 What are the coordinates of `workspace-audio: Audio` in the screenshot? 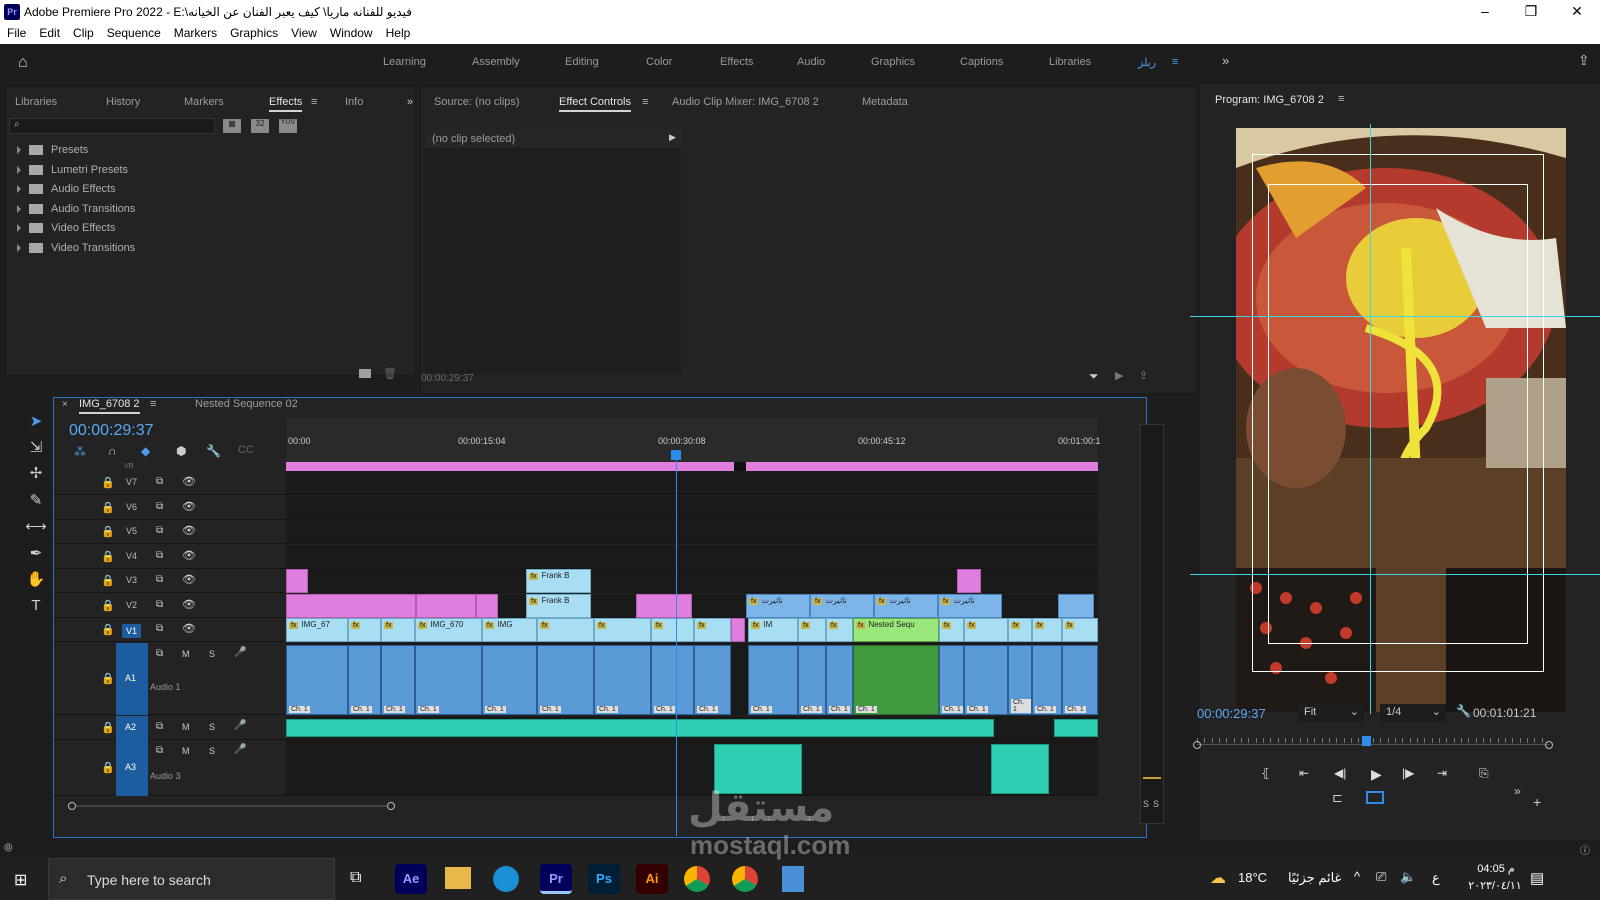 It's located at (811, 62).